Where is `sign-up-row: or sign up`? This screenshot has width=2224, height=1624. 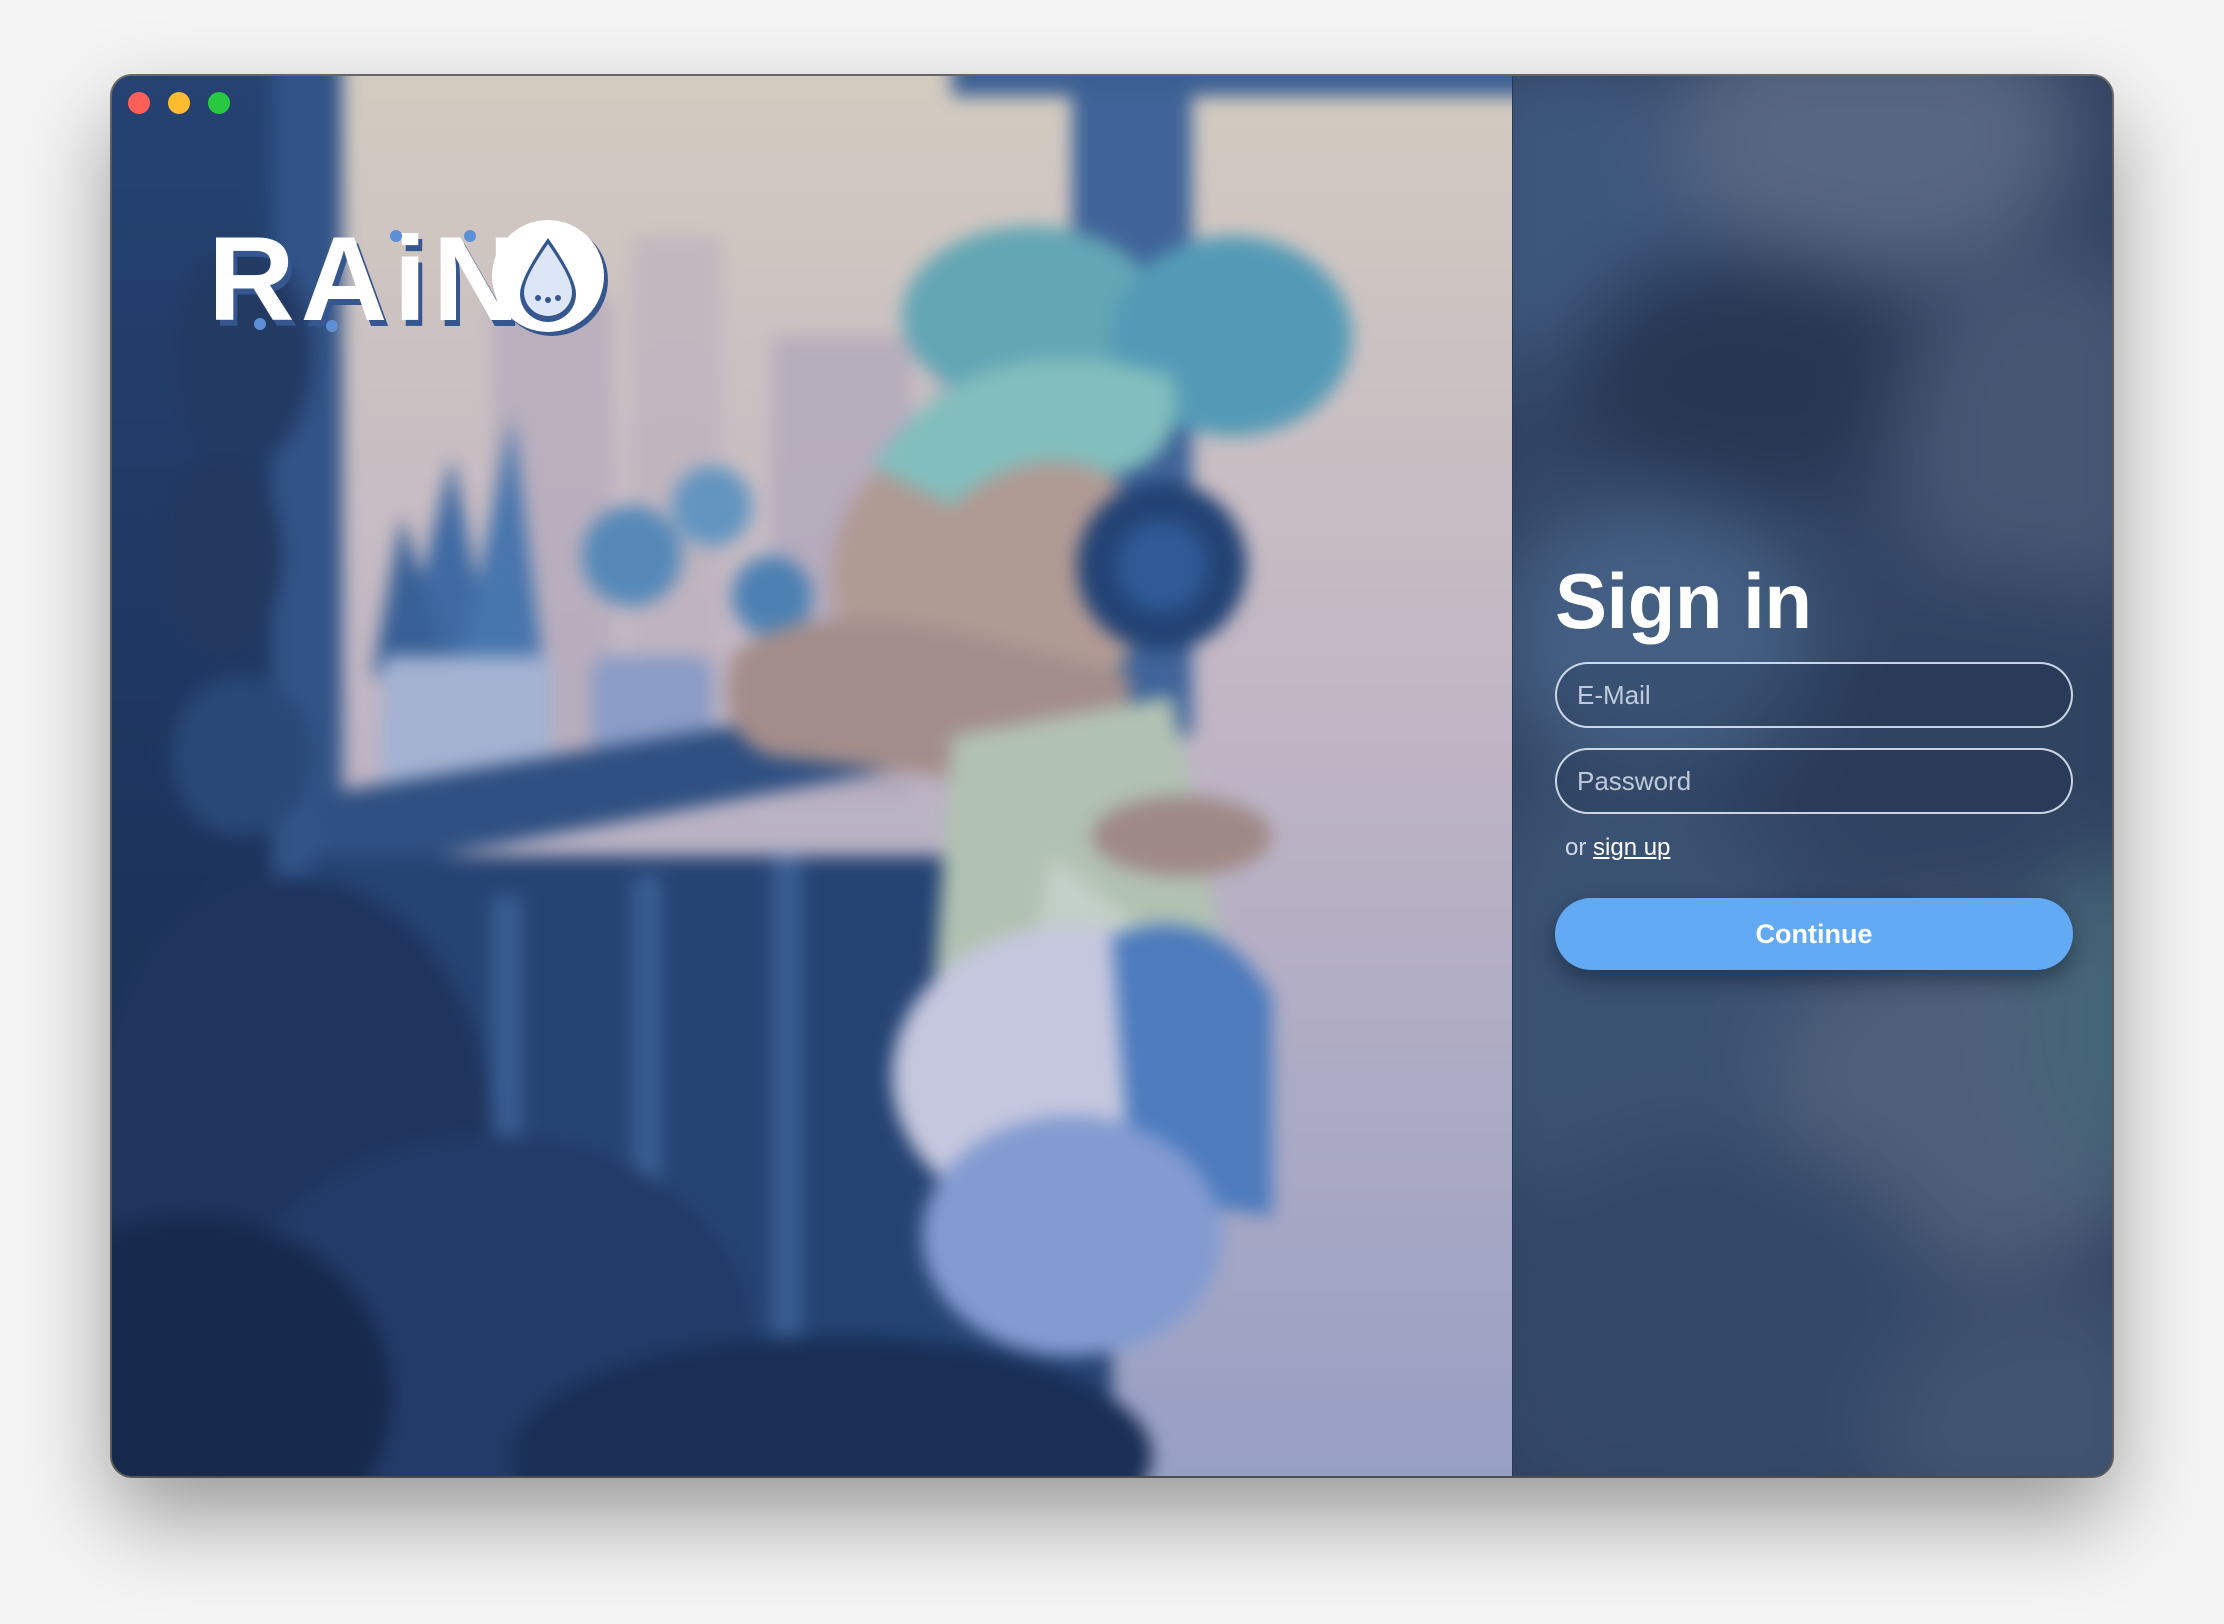 sign-up-row: or sign up is located at coordinates (1819, 848).